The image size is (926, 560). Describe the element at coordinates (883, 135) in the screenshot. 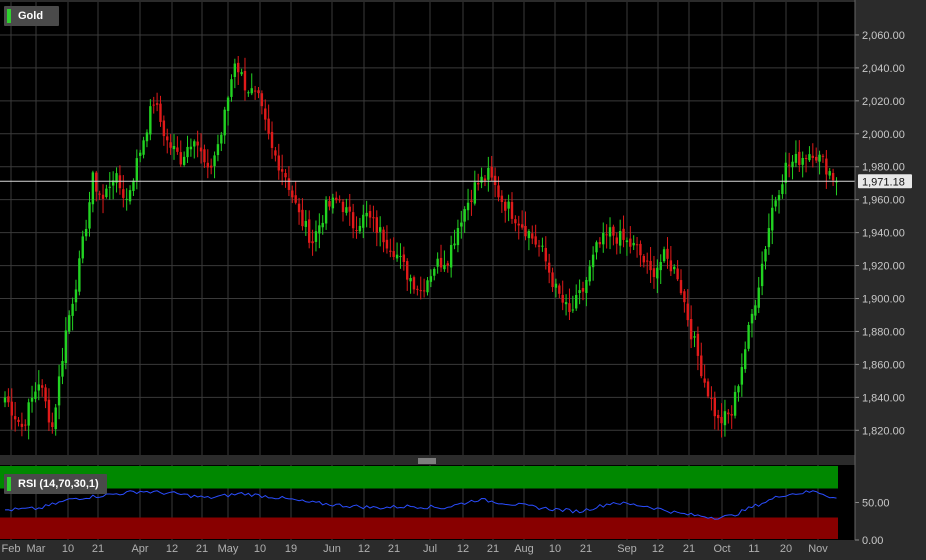

I see `y-tick-label: 2,000.00` at that location.